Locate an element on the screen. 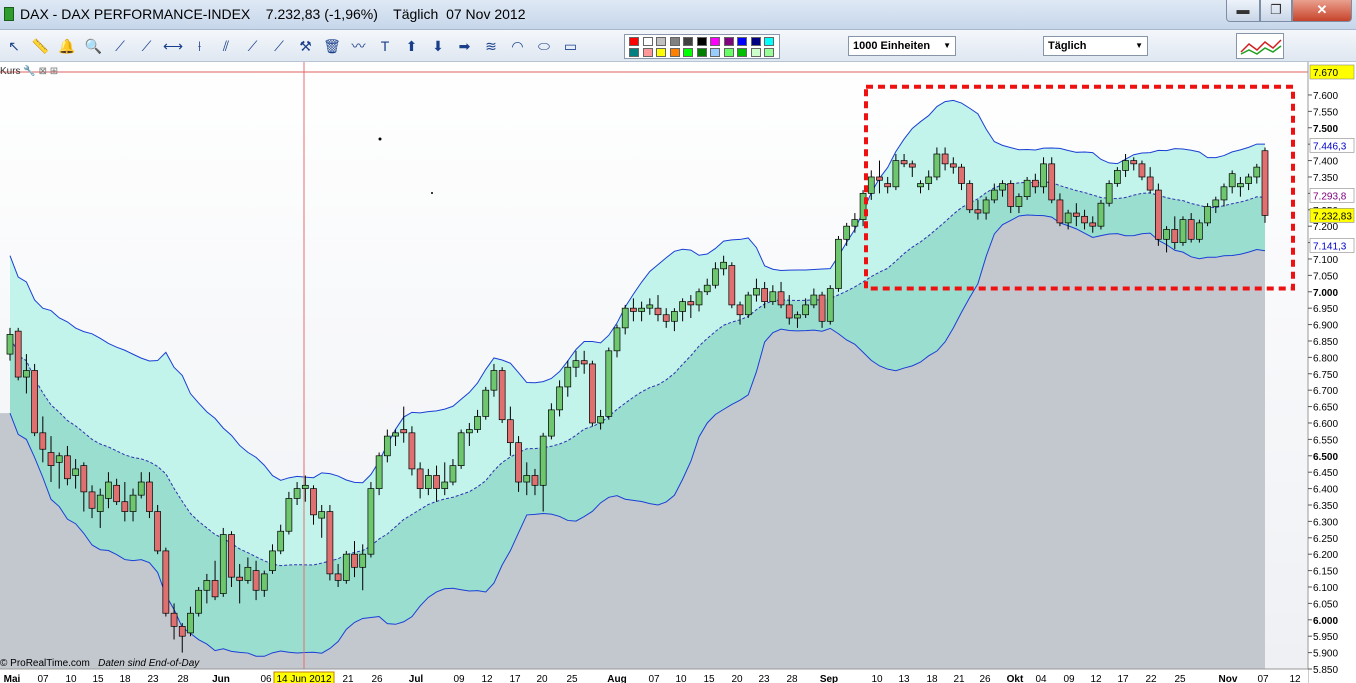 The height and width of the screenshot is (683, 1356). y-tick-label: 7.600 is located at coordinates (1325, 96).